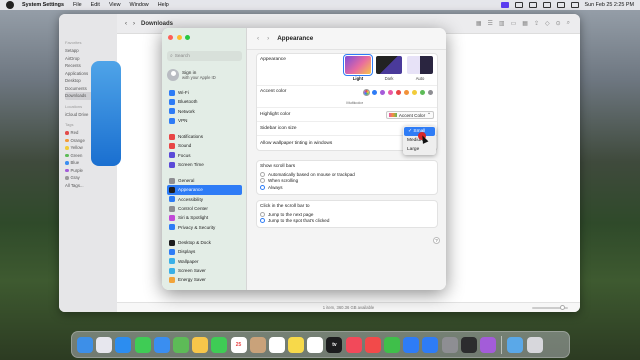 The height and width of the screenshot is (360, 640). I want to click on sidebar-item-energy-saver: Energy Saver, so click(204, 279).